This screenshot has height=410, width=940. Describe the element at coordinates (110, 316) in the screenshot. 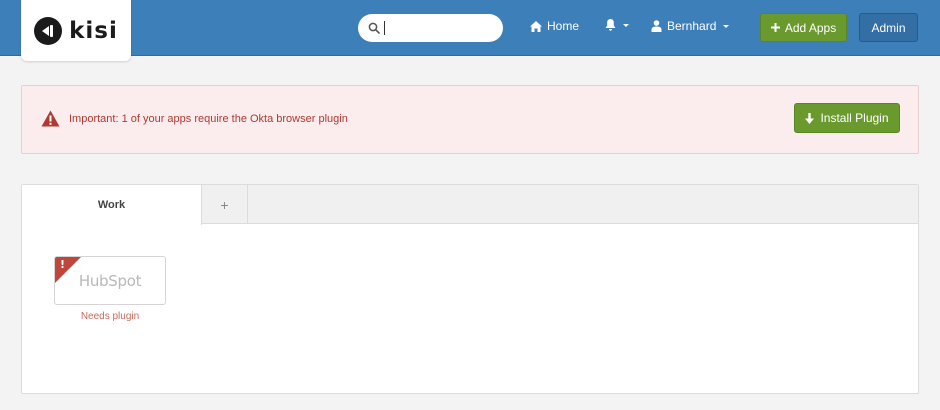

I see `app-status-label: Needs plugin` at that location.